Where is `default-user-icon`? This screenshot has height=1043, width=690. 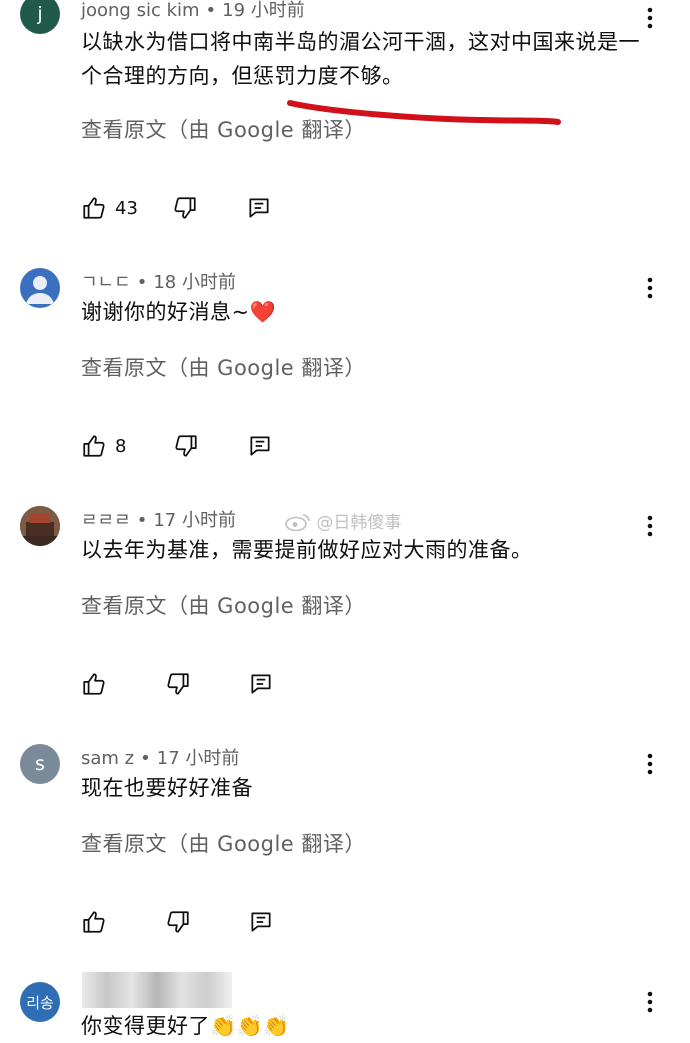
default-user-icon is located at coordinates (40, 290).